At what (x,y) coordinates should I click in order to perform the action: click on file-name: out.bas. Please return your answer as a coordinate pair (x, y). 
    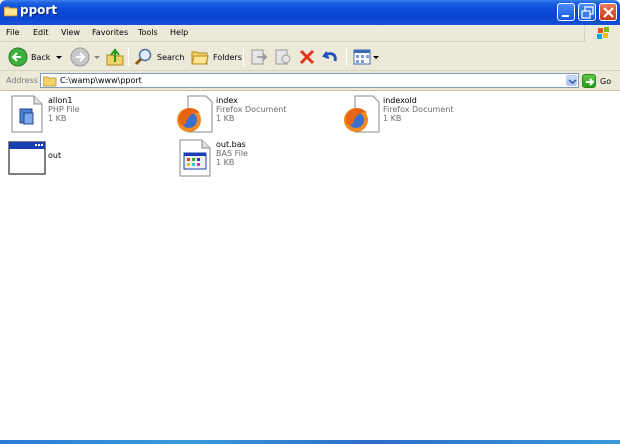
    Looking at the image, I should click on (231, 144).